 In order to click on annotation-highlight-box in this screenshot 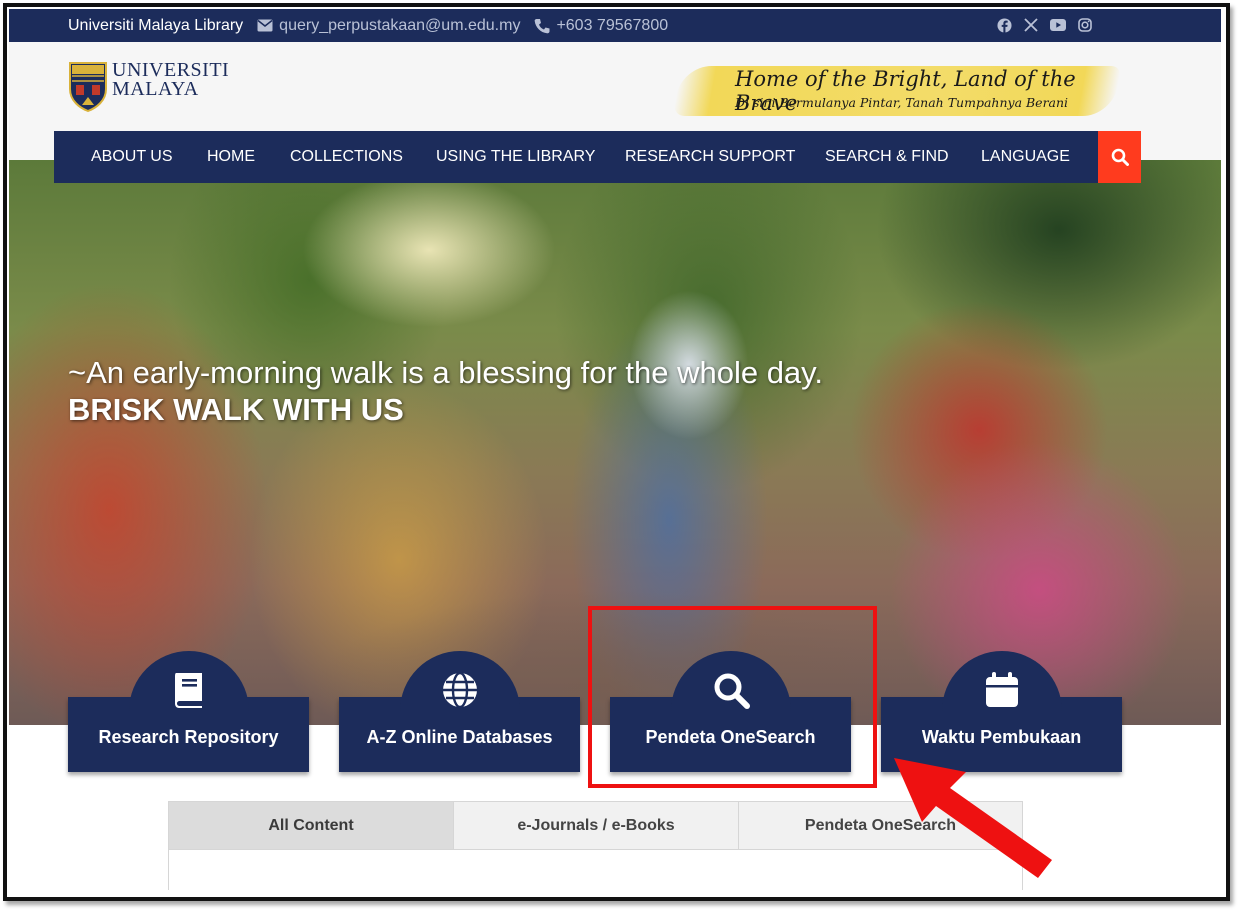, I will do `click(732, 697)`.